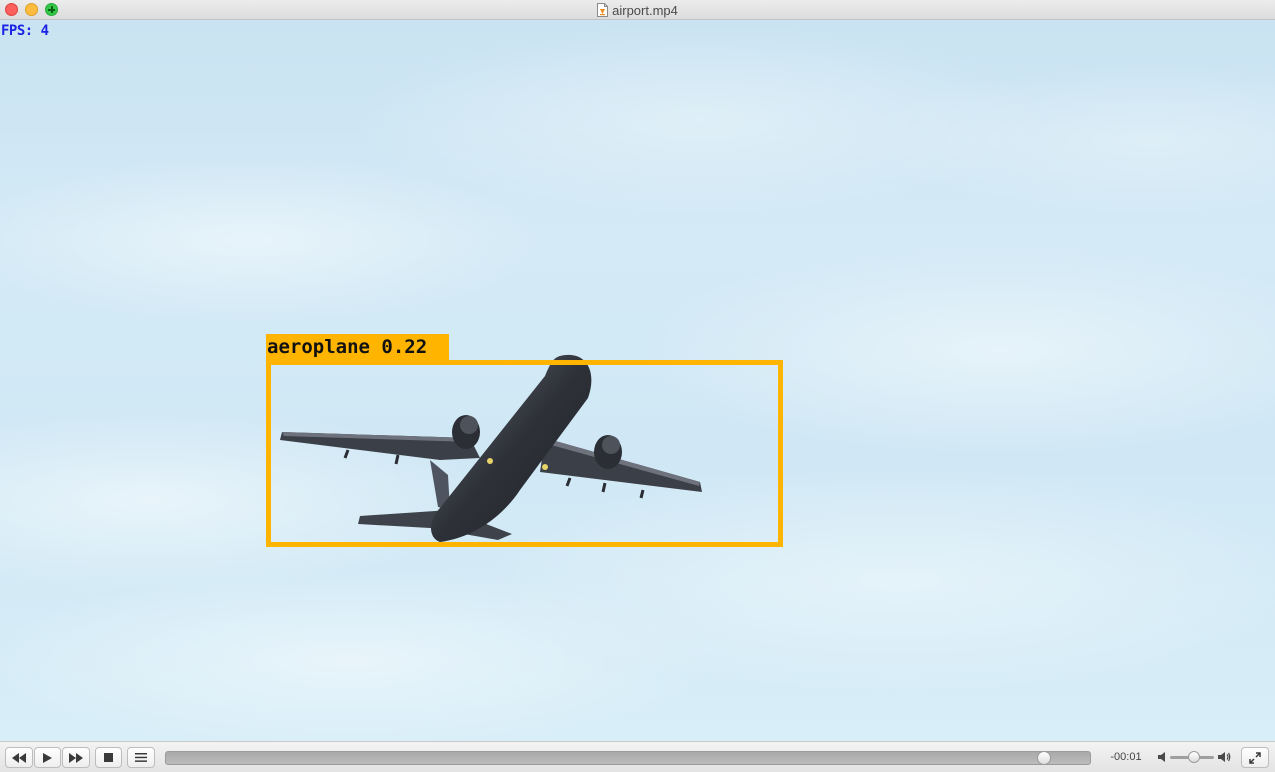  I want to click on detection-label: aeroplane 0.22, so click(357, 347).